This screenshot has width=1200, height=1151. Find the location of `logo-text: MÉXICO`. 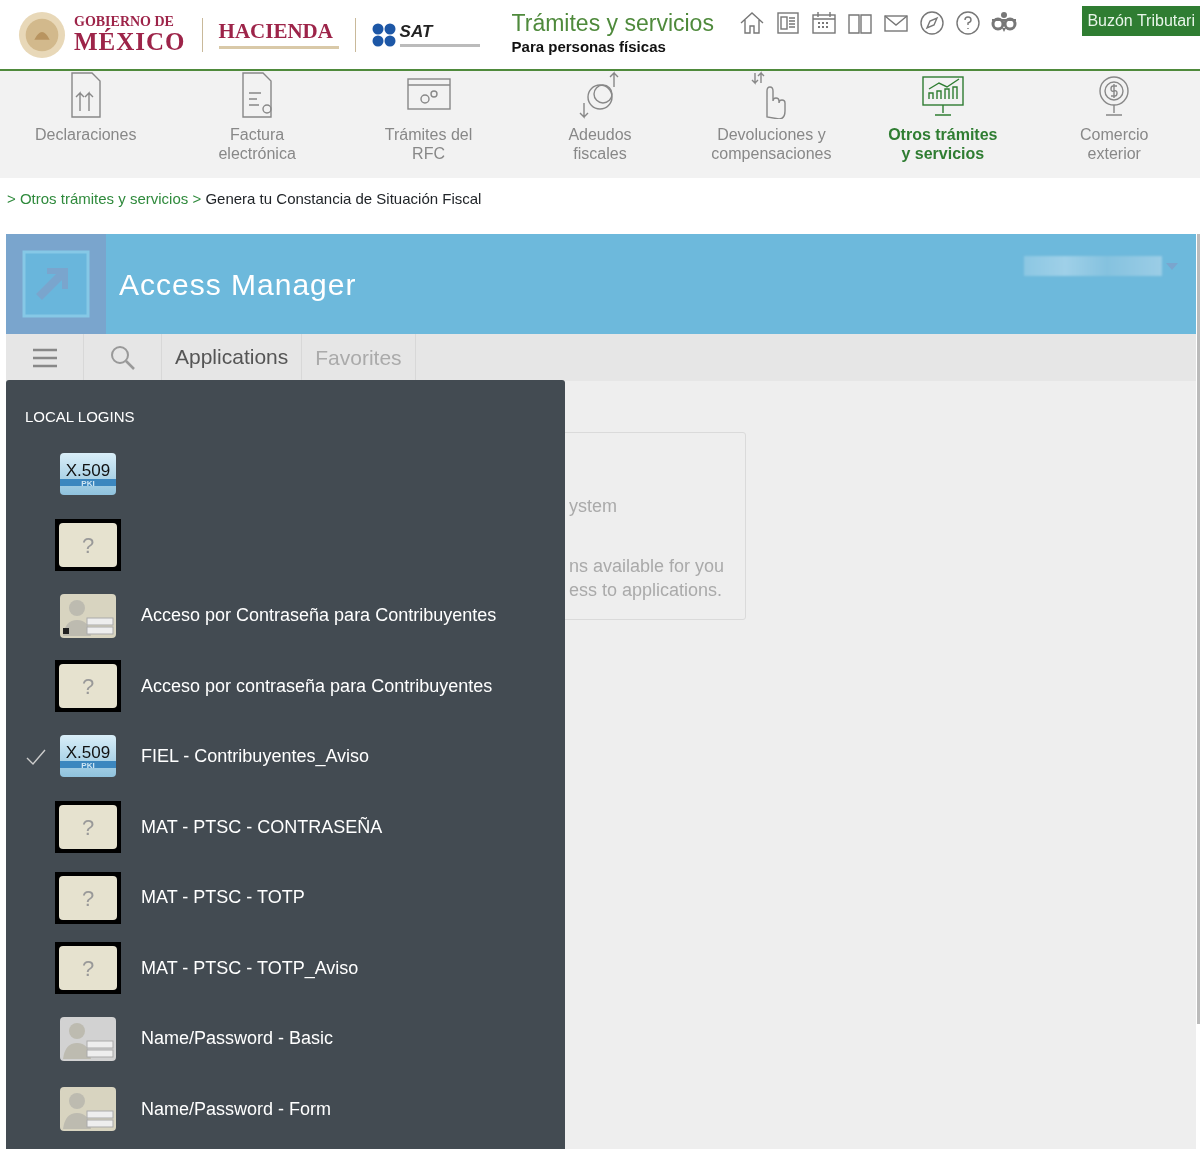

logo-text: MÉXICO is located at coordinates (130, 41).